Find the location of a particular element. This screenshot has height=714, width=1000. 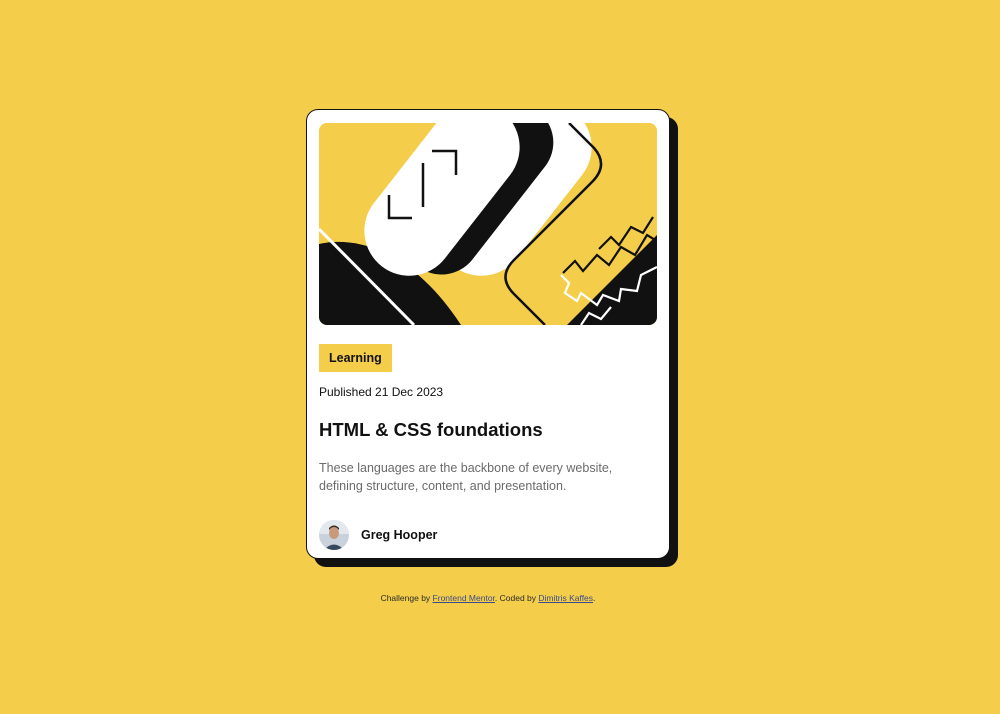

author: Greg Hooper is located at coordinates (488, 535).